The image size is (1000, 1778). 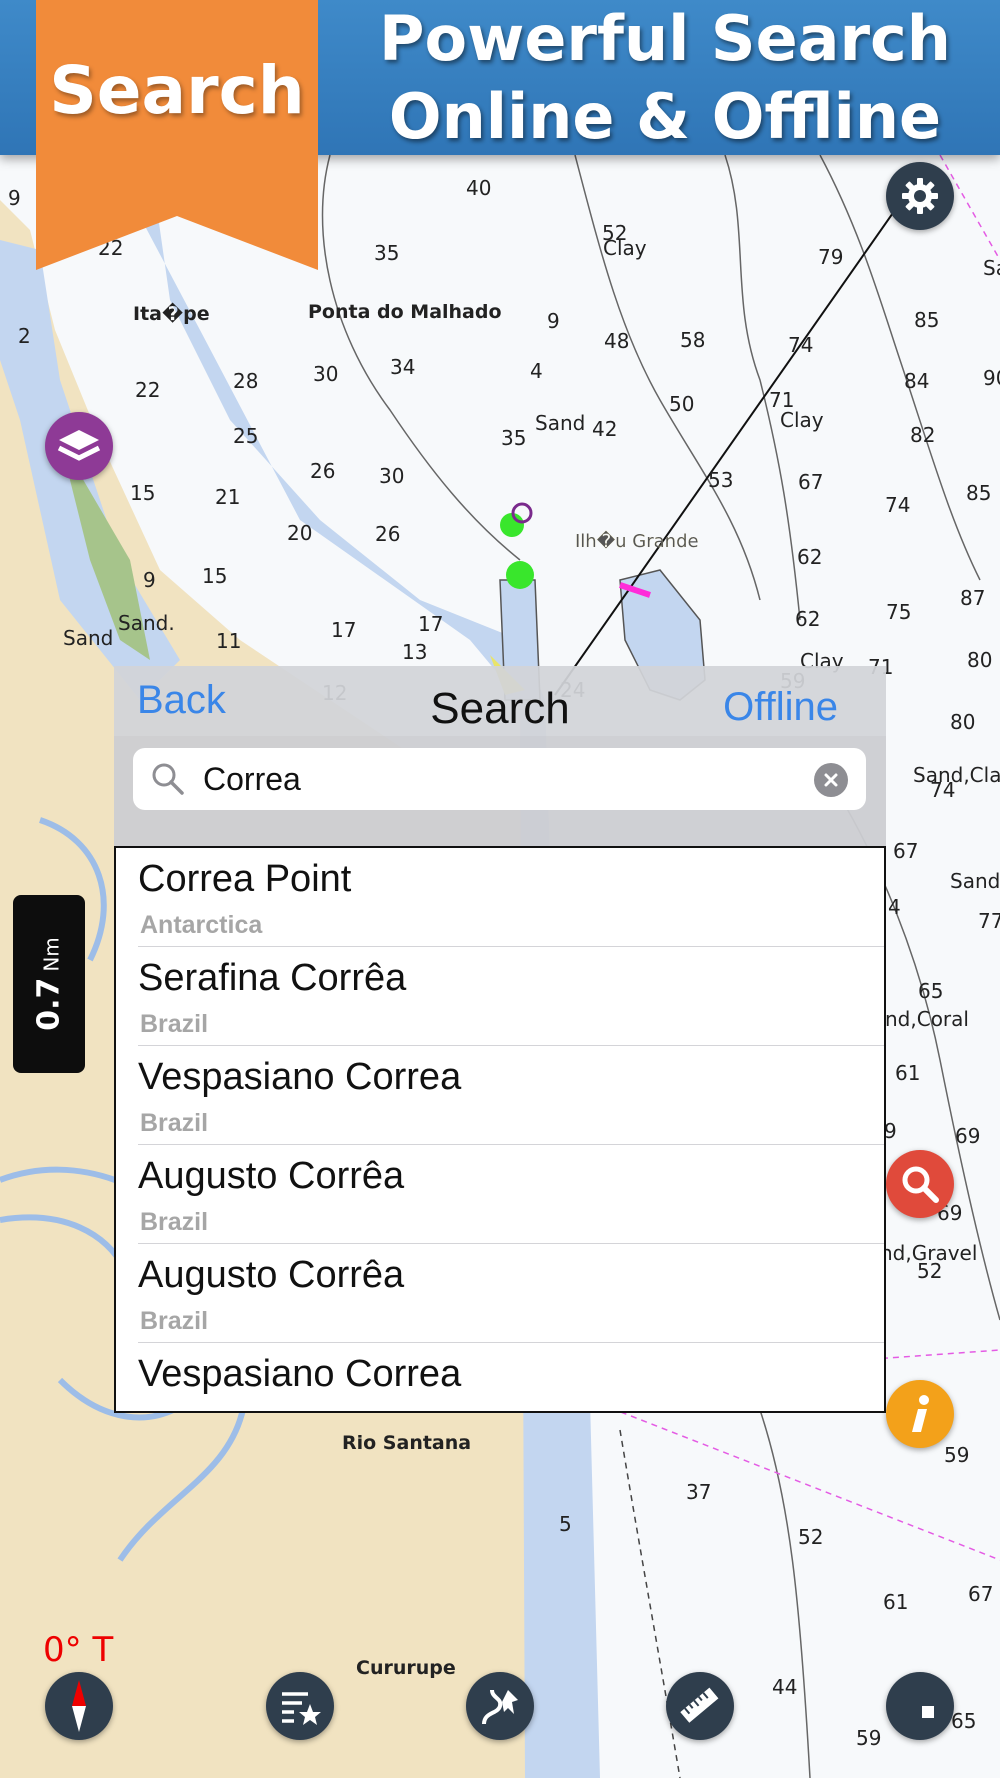 I want to click on result-row: Vespasiano Correa Brazil, so click(x=500, y=1095).